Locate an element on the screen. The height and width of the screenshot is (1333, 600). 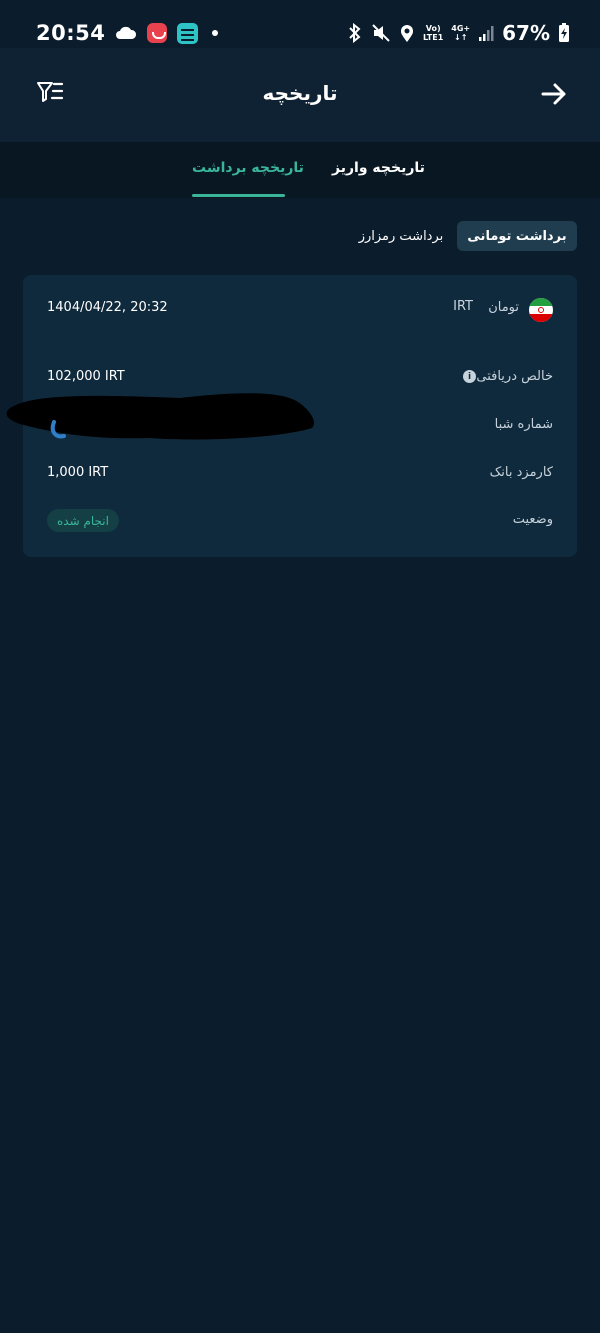
info-icon: i is located at coordinates (469, 376).